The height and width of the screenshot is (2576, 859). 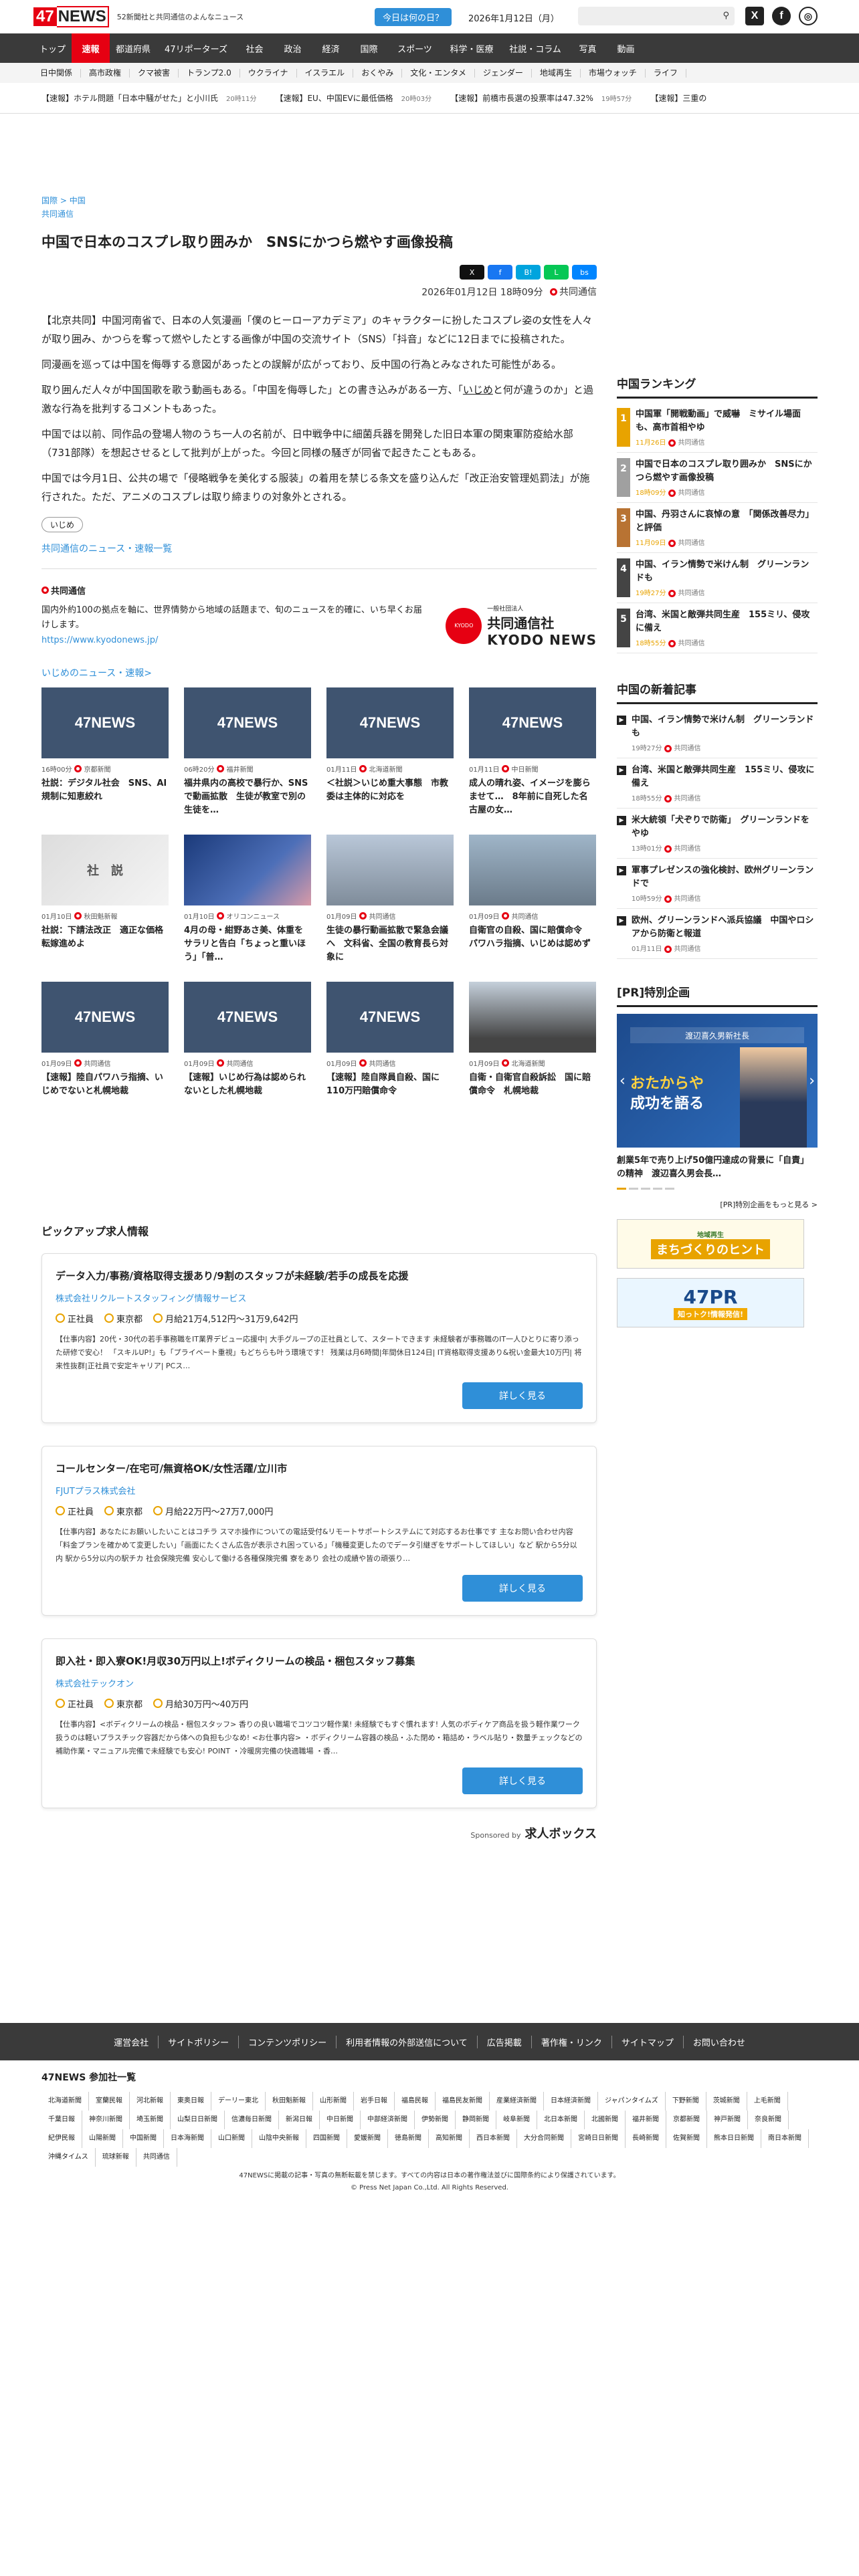 What do you see at coordinates (154, 73) in the screenshot?
I see `subnav-item: クマ被害` at bounding box center [154, 73].